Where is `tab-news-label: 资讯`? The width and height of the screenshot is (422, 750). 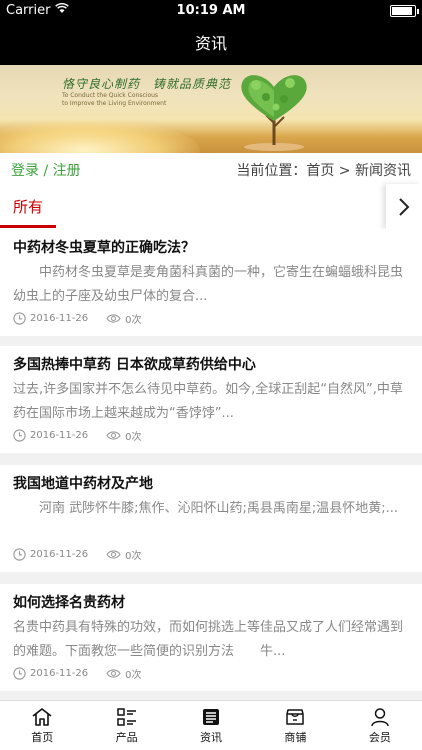
tab-news-label: 资讯 is located at coordinates (211, 737).